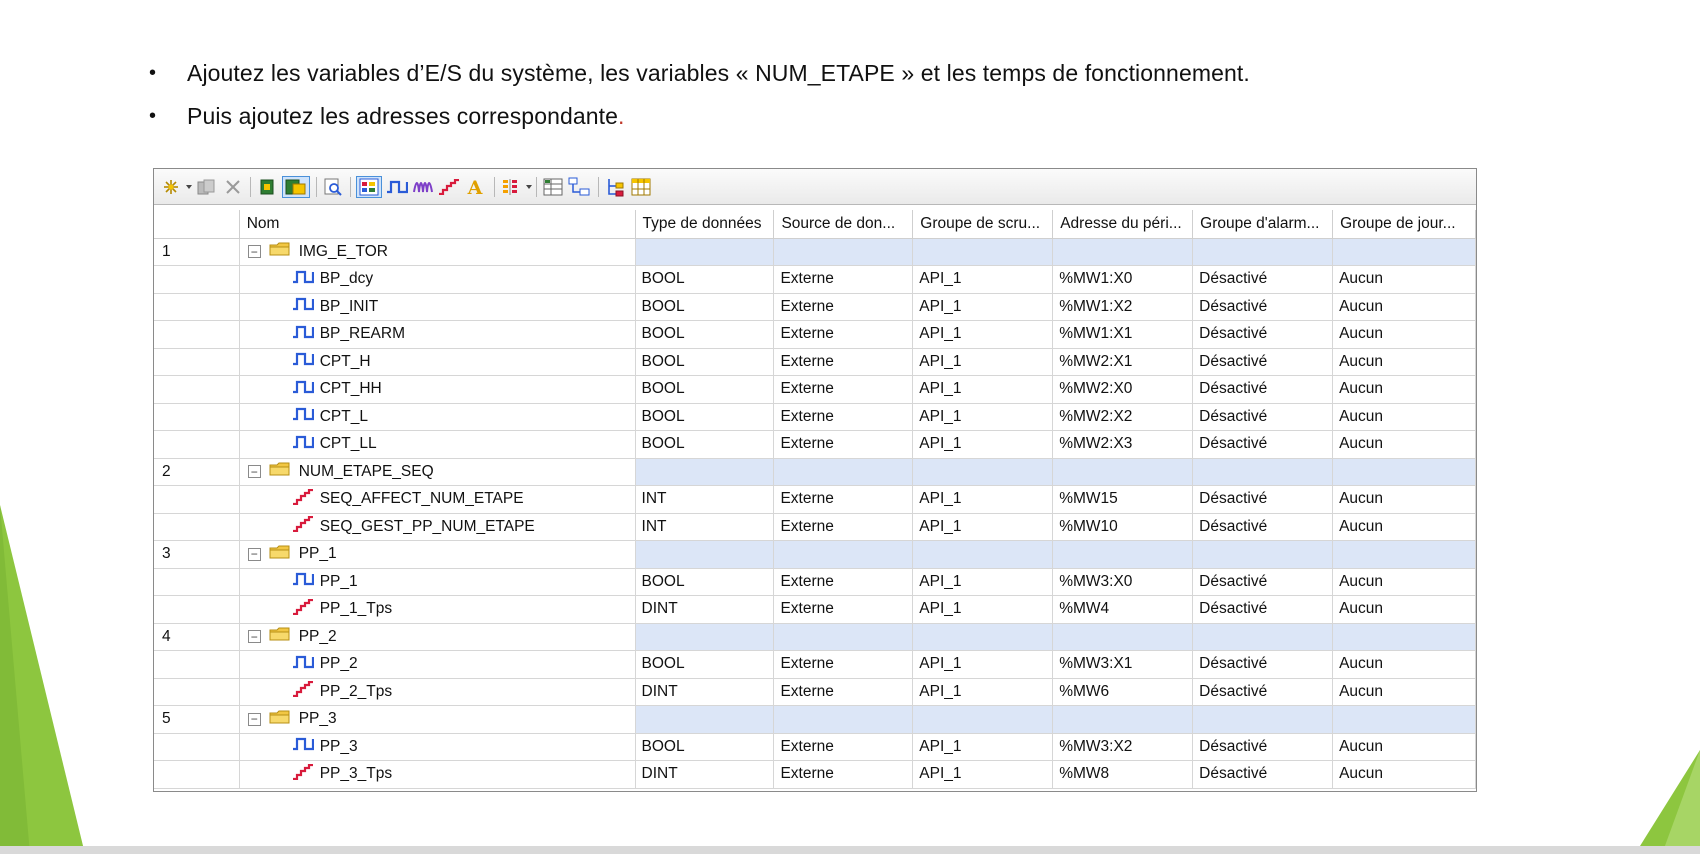 This screenshot has height=854, width=1700. What do you see at coordinates (437, 472) in the screenshot?
I see `group-name-cell: − NUM_ETAPE_SEQ` at bounding box center [437, 472].